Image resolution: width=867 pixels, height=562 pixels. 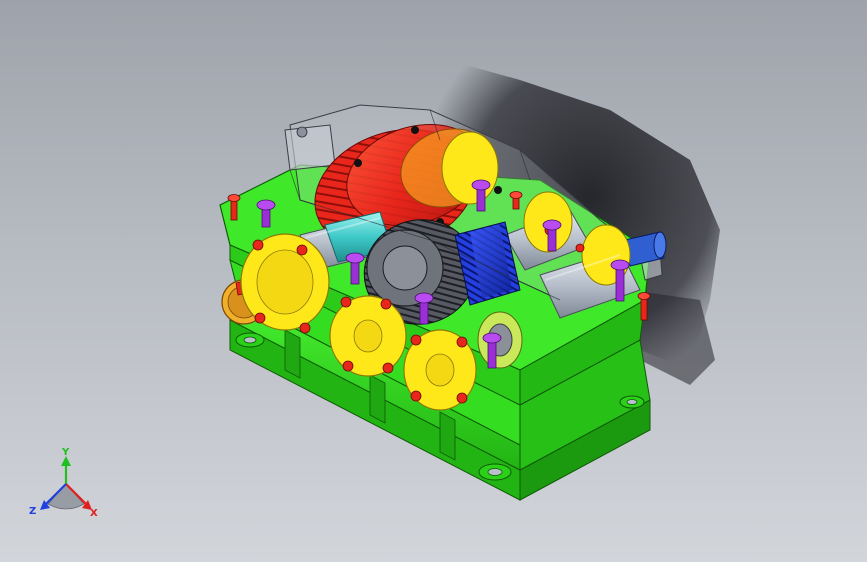 I want to click on x-axis-label: X, so click(x=94, y=513).